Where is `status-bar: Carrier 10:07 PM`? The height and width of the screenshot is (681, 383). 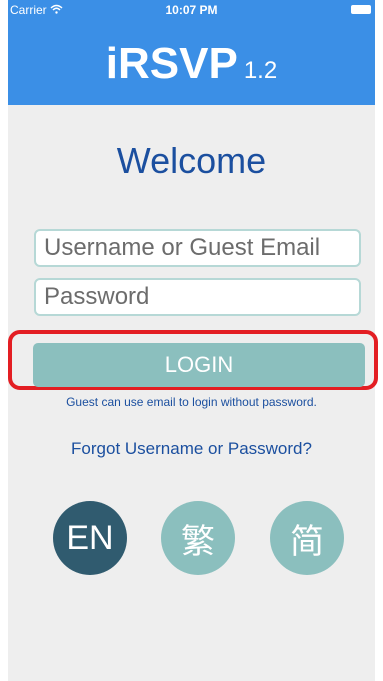 status-bar: Carrier 10:07 PM is located at coordinates (191, 11).